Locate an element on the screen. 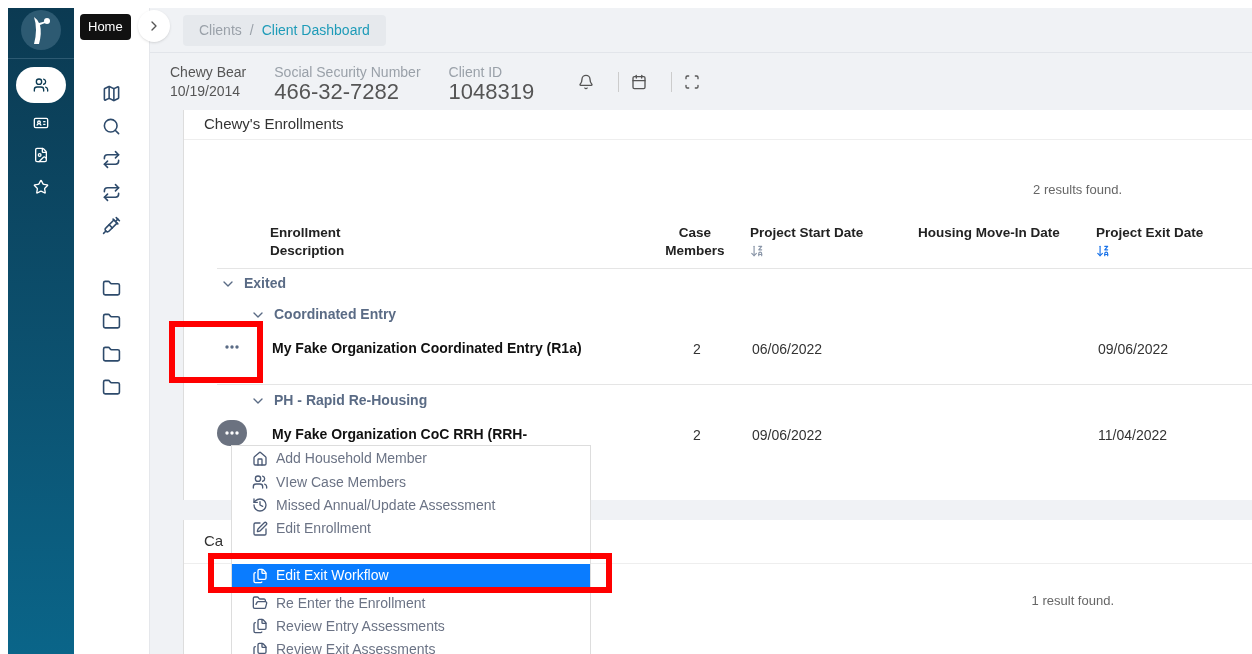 The height and width of the screenshot is (654, 1252). column-header: Case Members is located at coordinates (695, 241).